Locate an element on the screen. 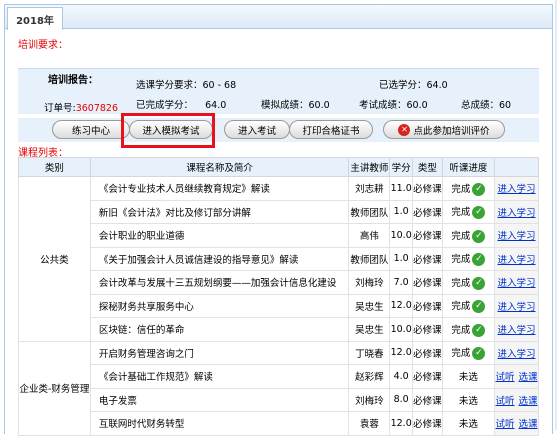  completed-credits-value: 64.0 is located at coordinates (216, 105).